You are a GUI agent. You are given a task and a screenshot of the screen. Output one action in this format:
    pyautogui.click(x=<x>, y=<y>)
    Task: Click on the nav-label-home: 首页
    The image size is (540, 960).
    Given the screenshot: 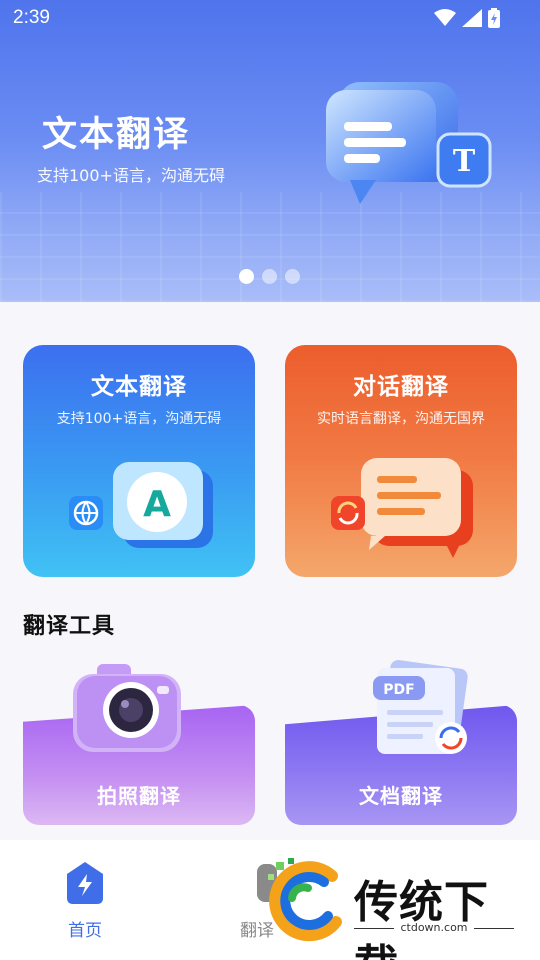 What is the action you would take?
    pyautogui.click(x=85, y=931)
    